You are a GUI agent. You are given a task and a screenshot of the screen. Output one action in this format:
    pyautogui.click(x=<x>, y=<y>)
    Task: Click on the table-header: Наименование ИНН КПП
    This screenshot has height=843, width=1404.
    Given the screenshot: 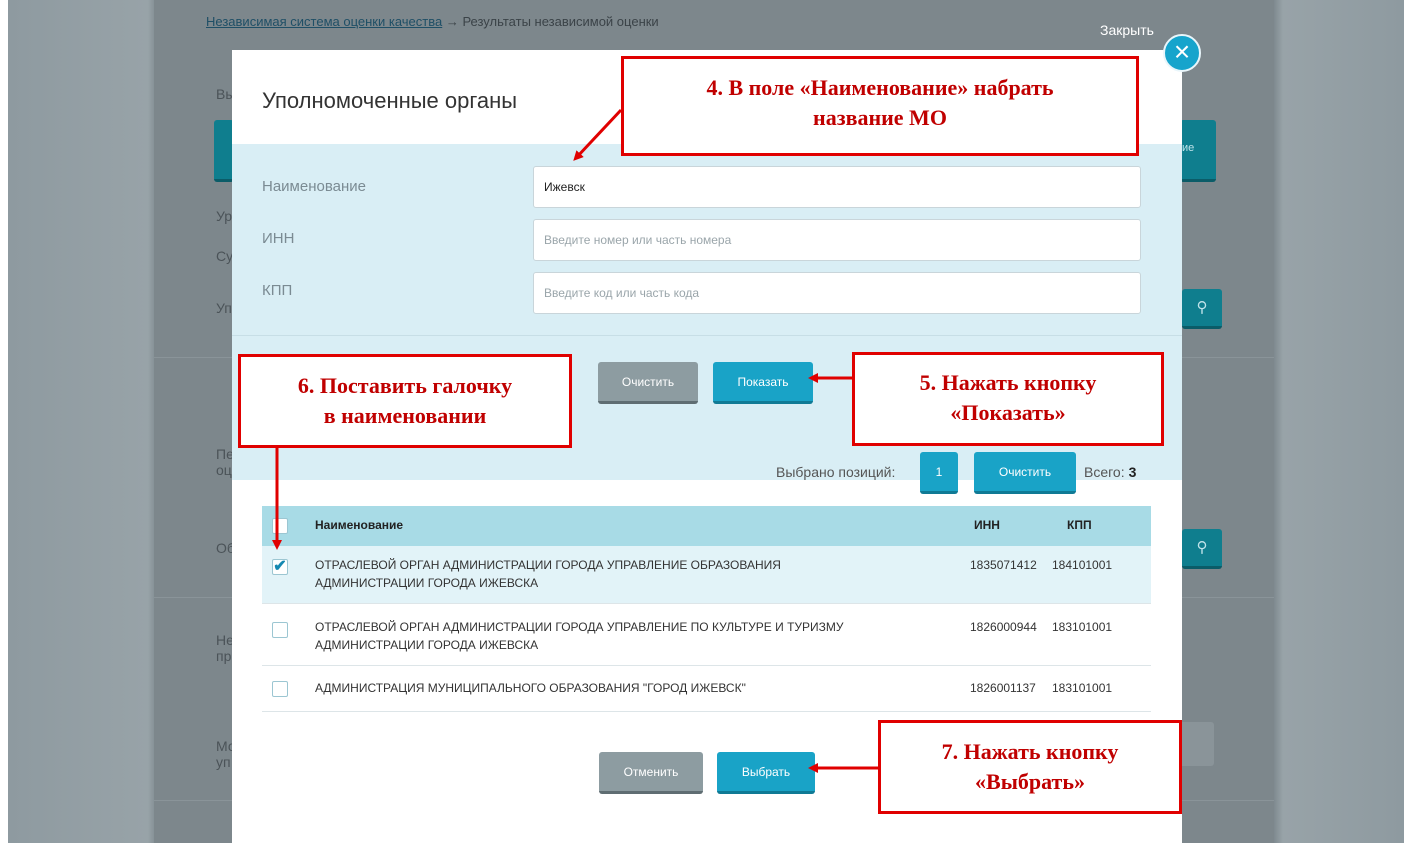 What is the action you would take?
    pyautogui.click(x=706, y=526)
    